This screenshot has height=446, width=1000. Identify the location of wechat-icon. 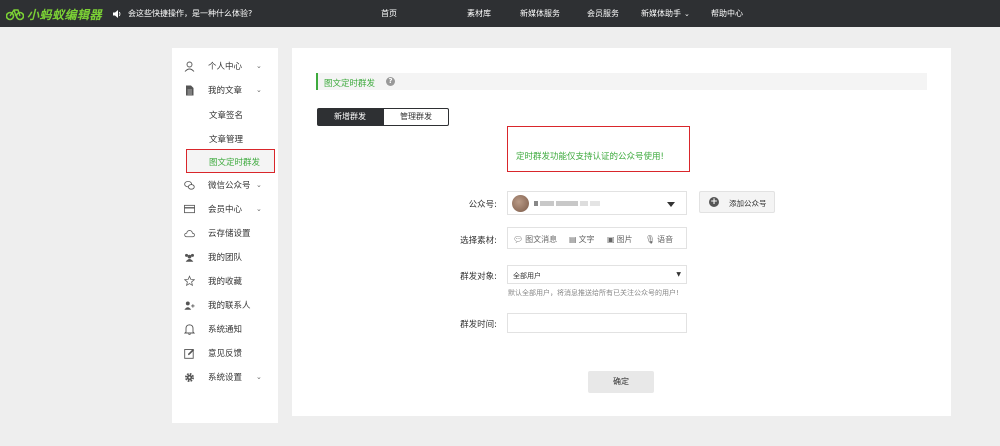
(189, 185).